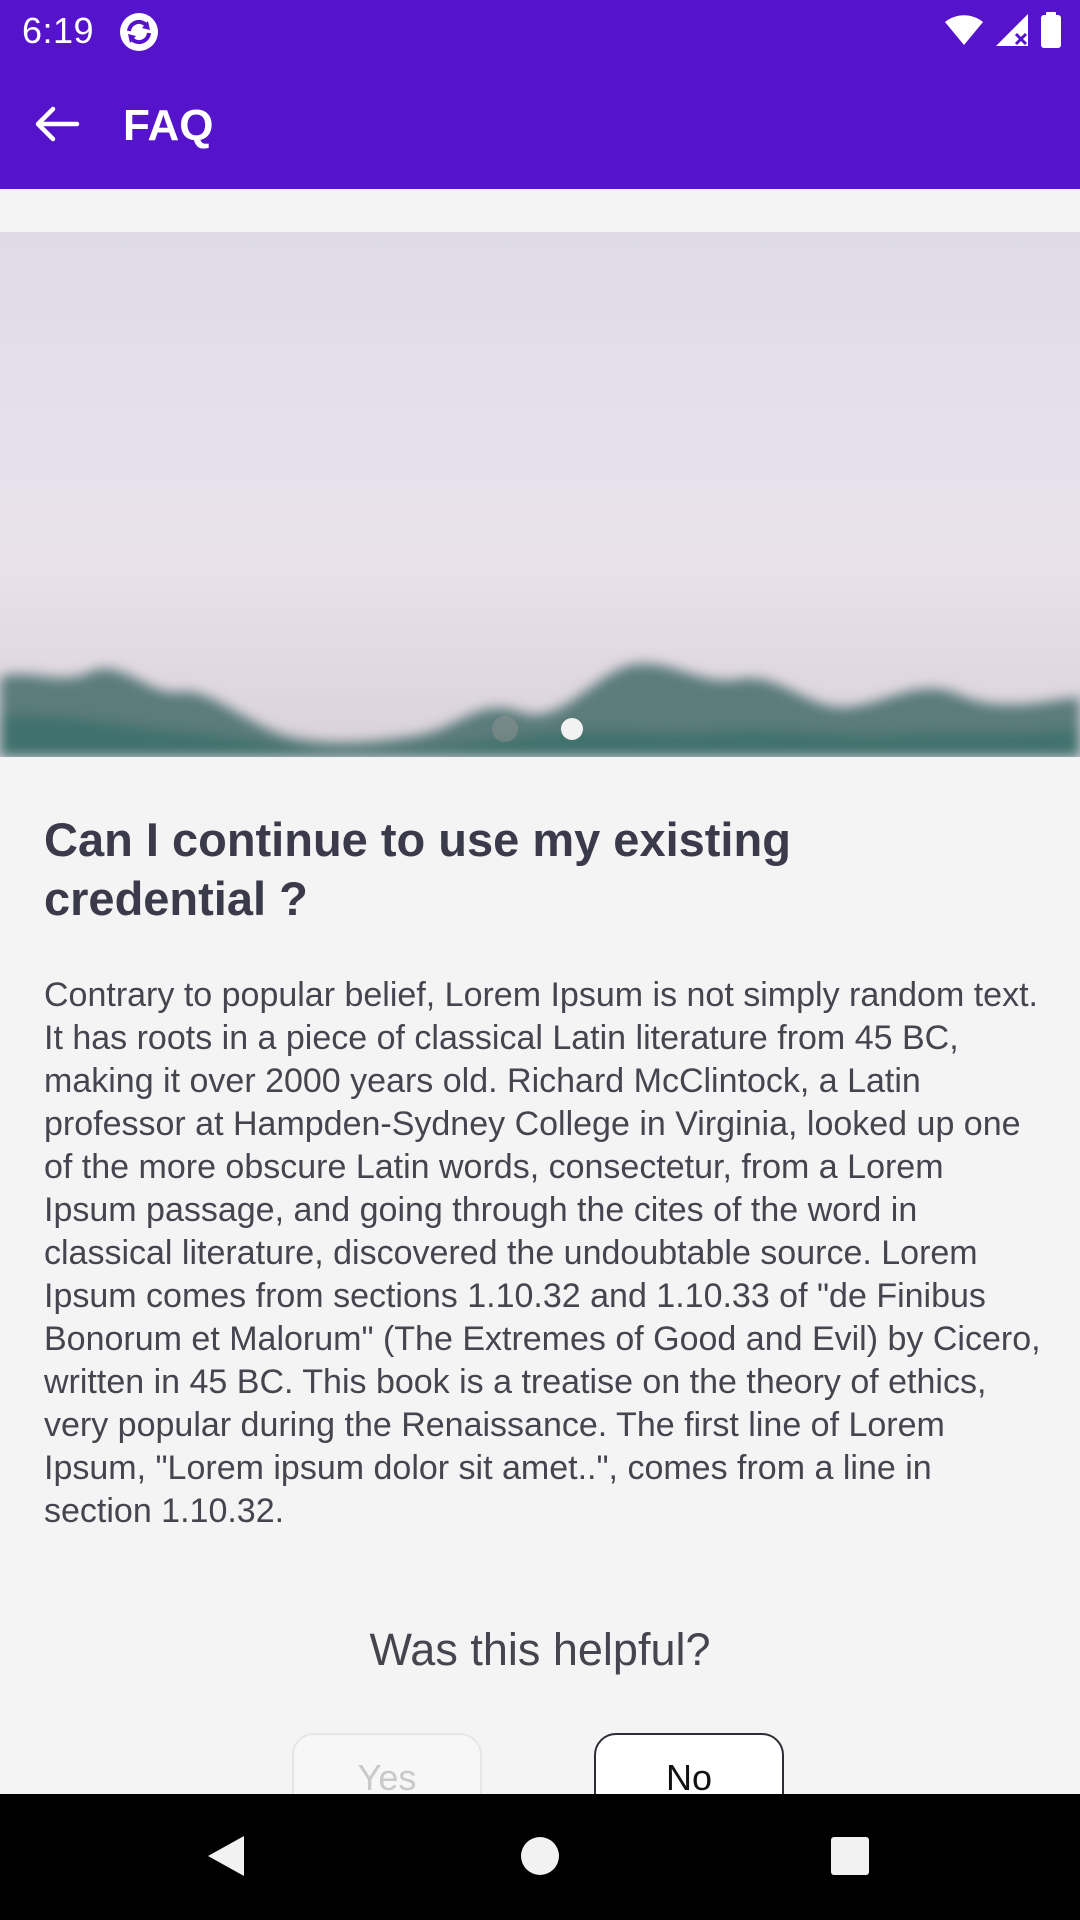 Image resolution: width=1080 pixels, height=1920 pixels. I want to click on arrow-left-icon, so click(57, 126).